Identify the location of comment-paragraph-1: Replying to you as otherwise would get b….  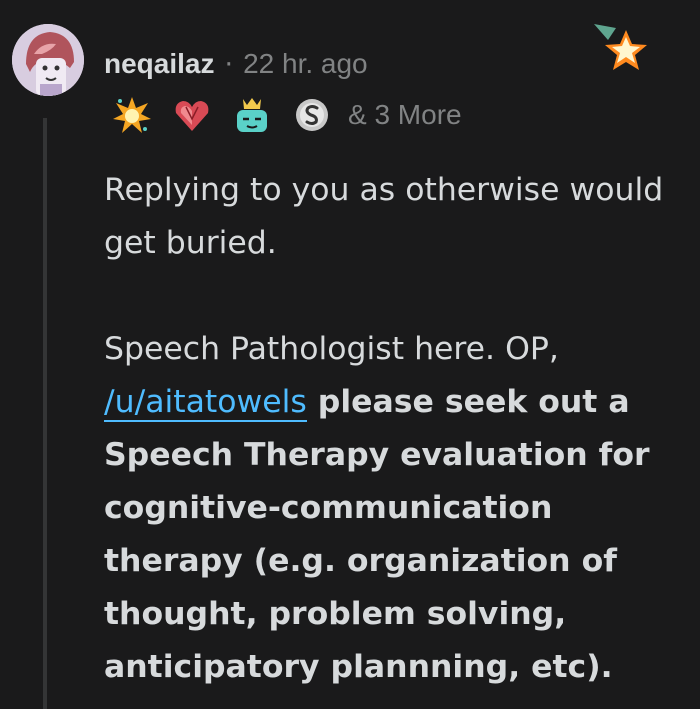
(384, 216).